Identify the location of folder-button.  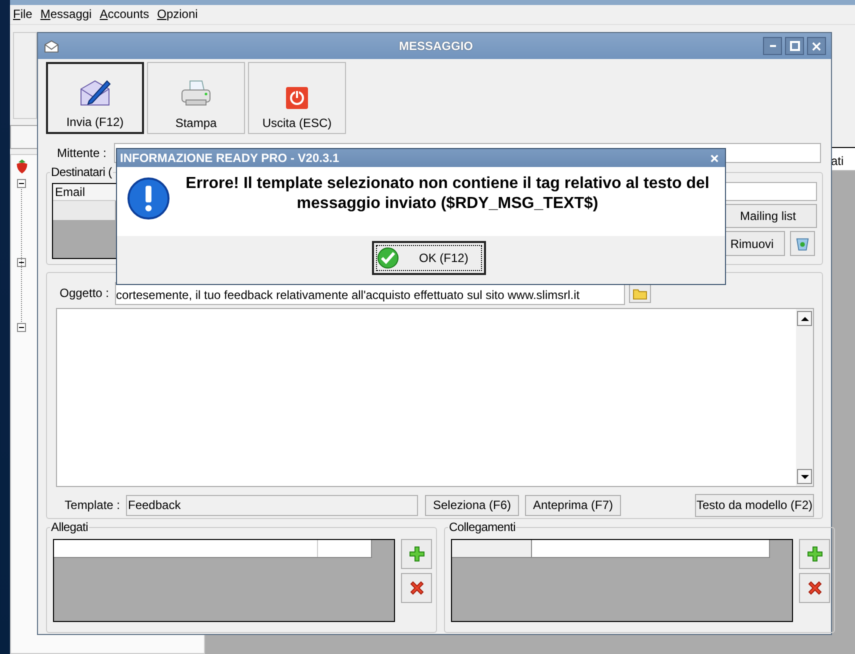
(640, 293).